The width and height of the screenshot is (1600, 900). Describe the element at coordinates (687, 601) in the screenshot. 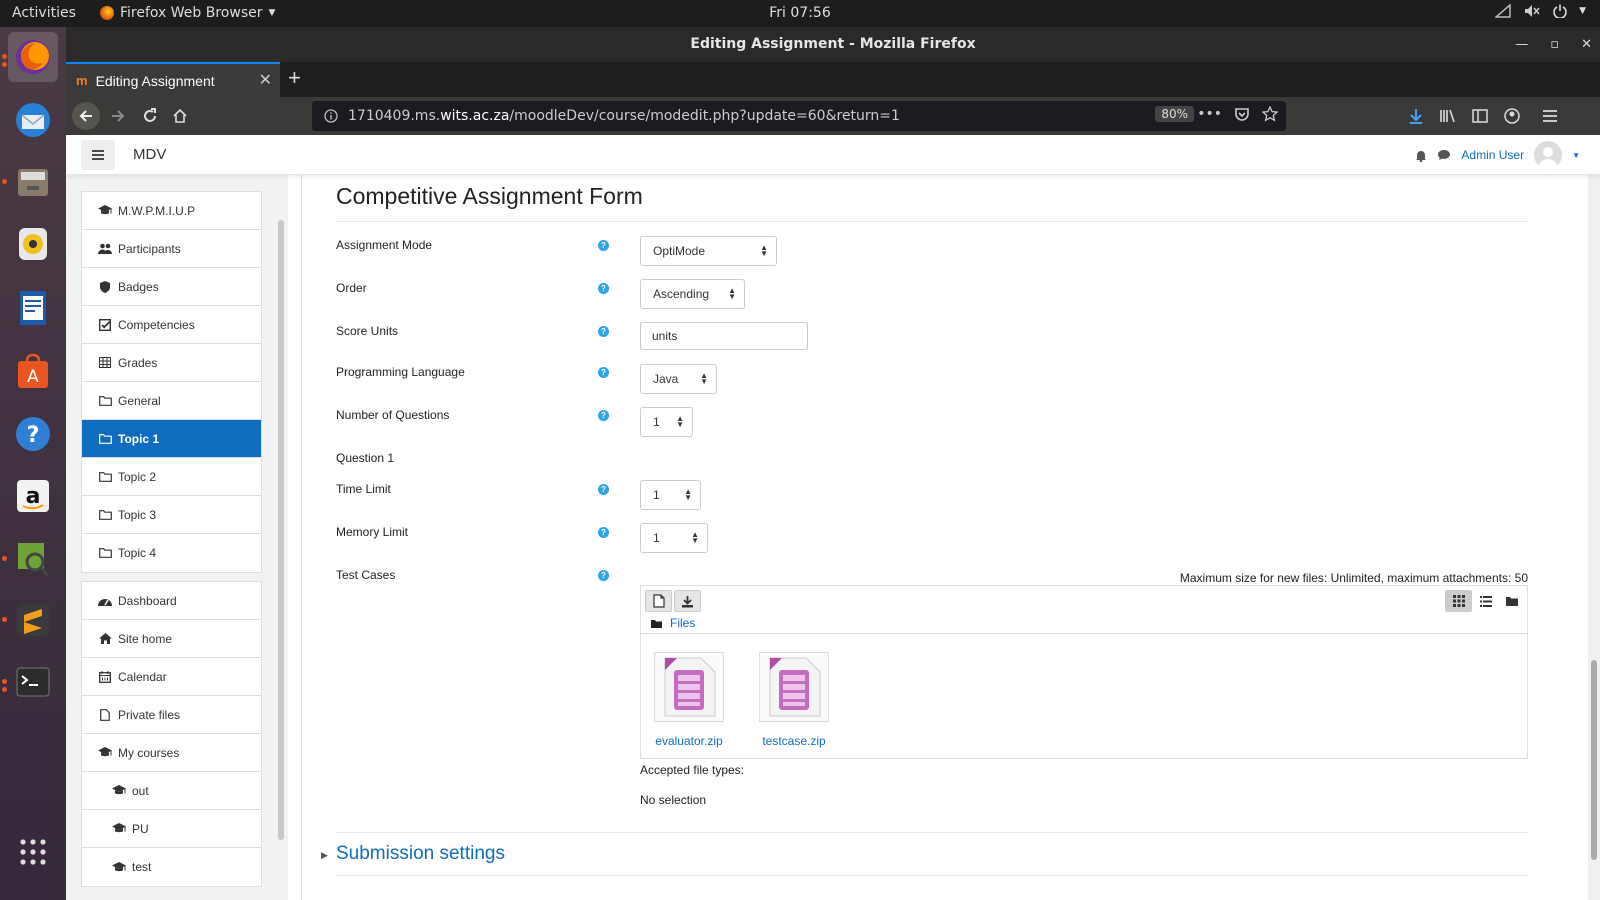

I see `download-all-button` at that location.